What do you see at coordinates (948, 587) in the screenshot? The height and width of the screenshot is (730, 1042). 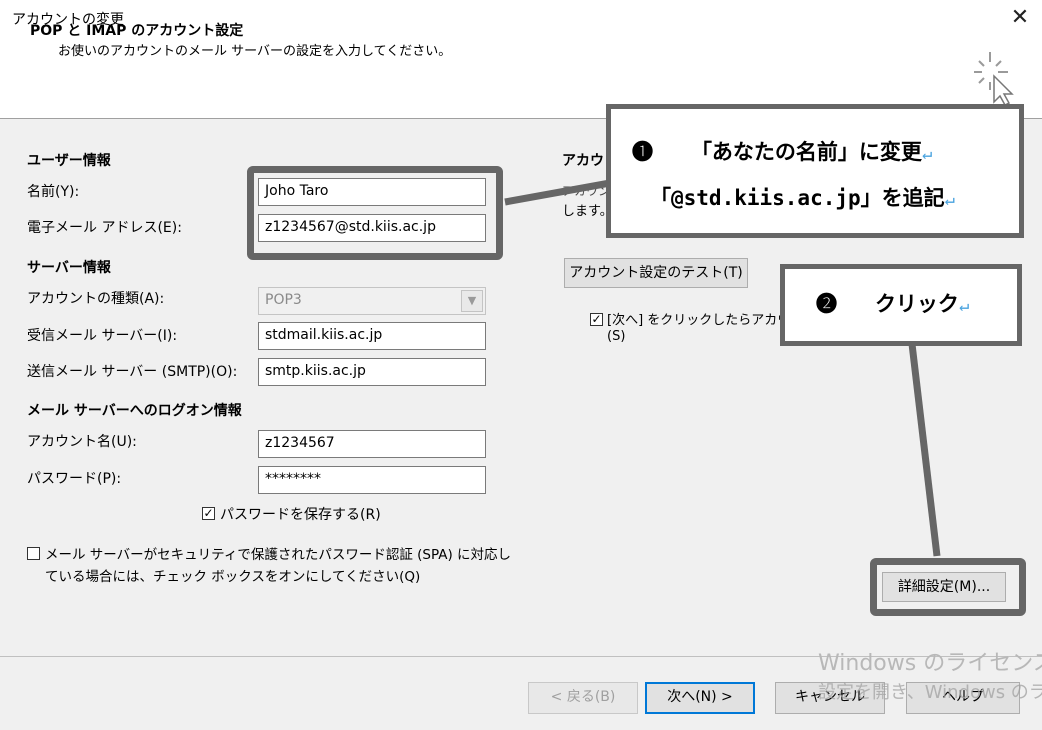 I see `more-settings-highlight` at bounding box center [948, 587].